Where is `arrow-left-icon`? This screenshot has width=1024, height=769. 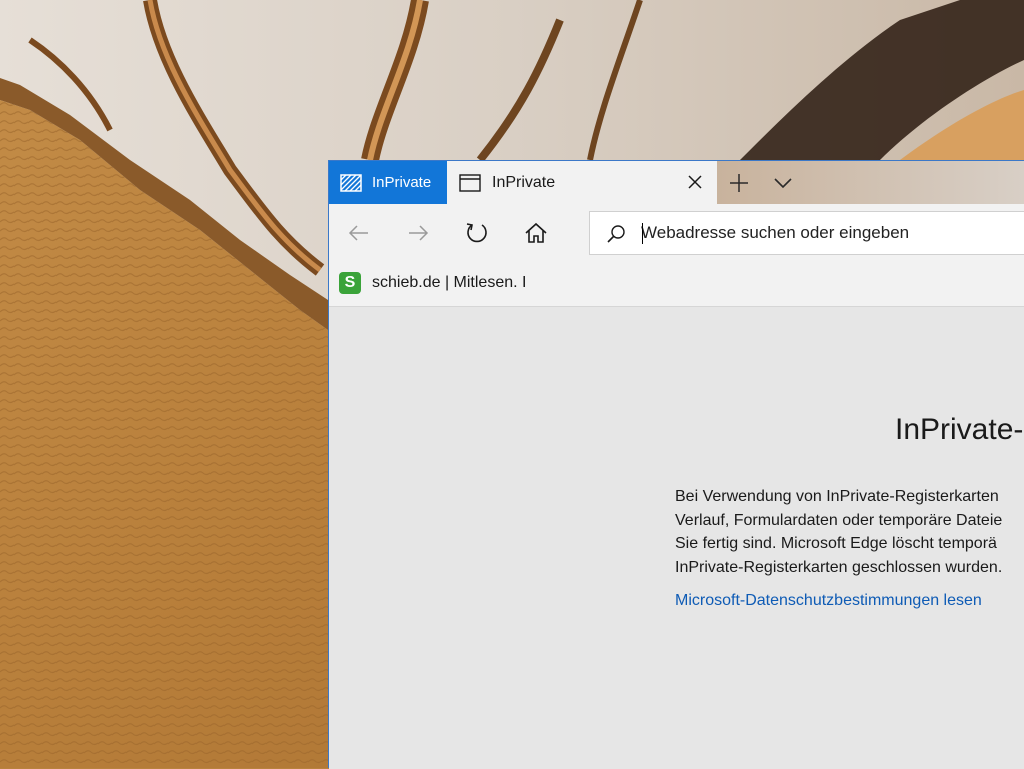 arrow-left-icon is located at coordinates (359, 233).